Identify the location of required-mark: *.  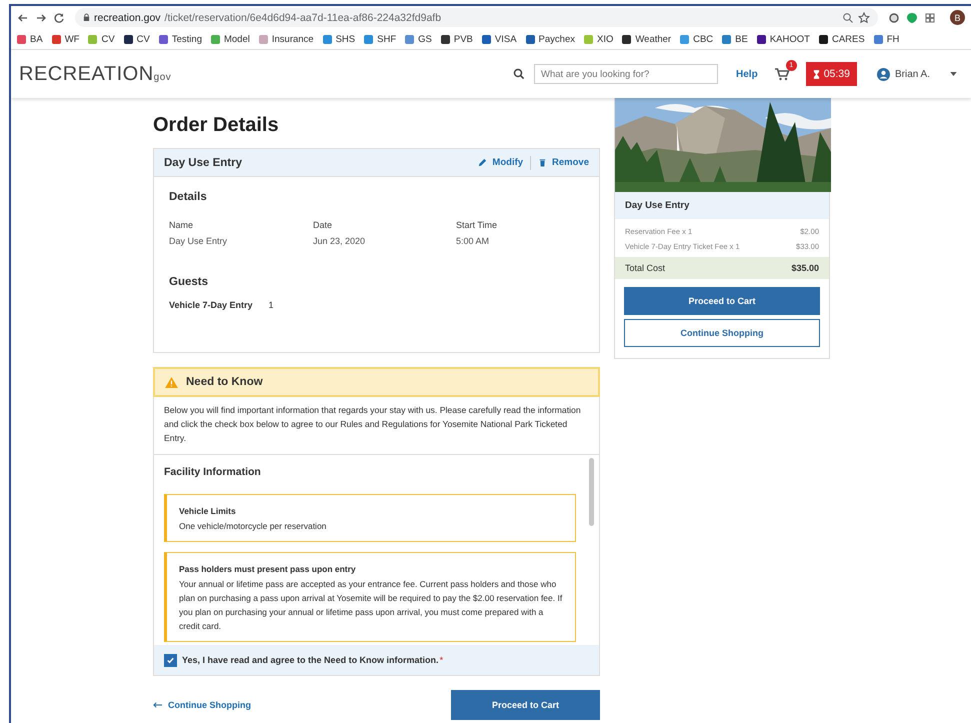
(442, 660).